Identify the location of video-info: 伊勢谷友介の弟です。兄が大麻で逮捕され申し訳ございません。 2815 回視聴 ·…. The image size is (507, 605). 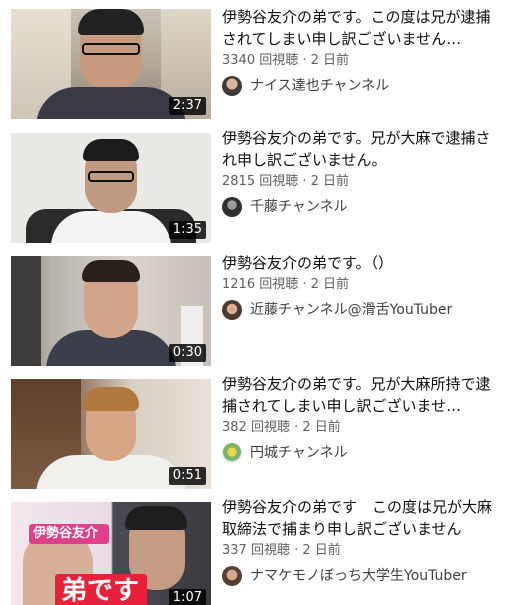
(363, 172).